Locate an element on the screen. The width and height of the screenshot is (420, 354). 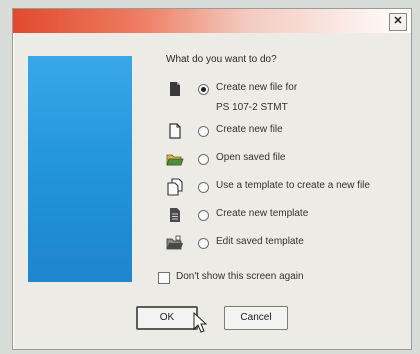
option-label: Create new file is located at coordinates (249, 129).